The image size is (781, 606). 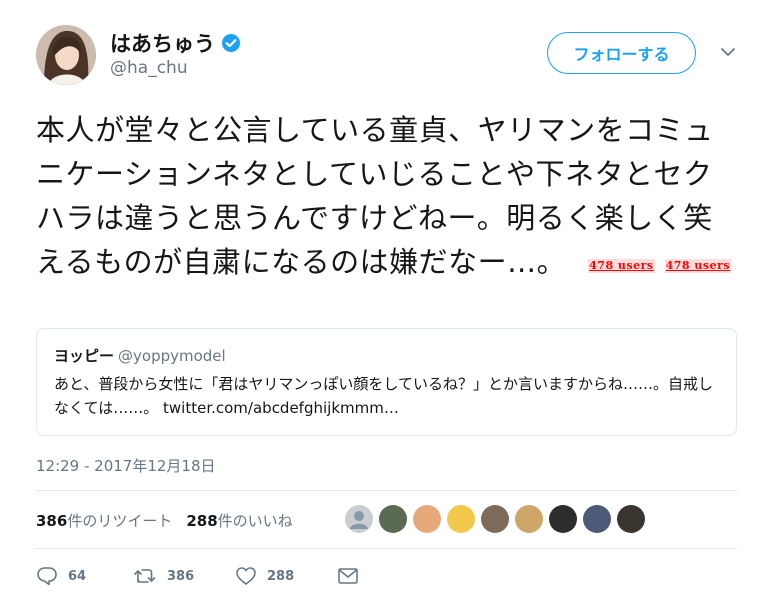 I want to click on retweet-stat: 386件のリツイート, so click(x=104, y=520).